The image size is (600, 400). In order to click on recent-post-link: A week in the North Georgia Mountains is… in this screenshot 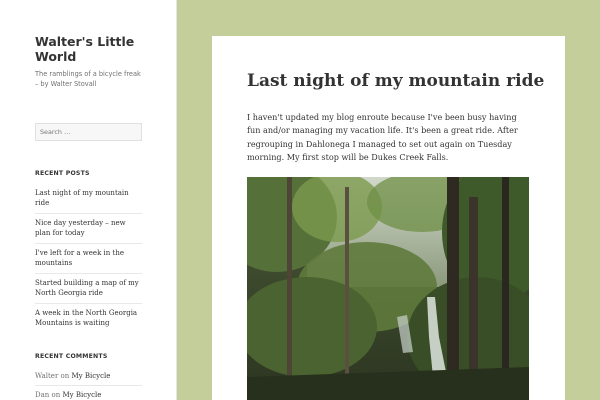, I will do `click(88, 318)`.